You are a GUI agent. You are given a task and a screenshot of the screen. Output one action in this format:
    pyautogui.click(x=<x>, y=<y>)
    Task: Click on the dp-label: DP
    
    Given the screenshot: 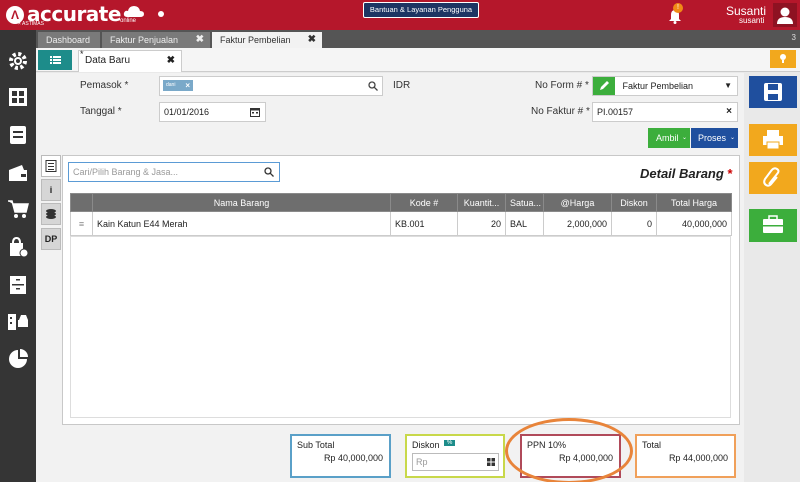 What is the action you would take?
    pyautogui.click(x=51, y=239)
    